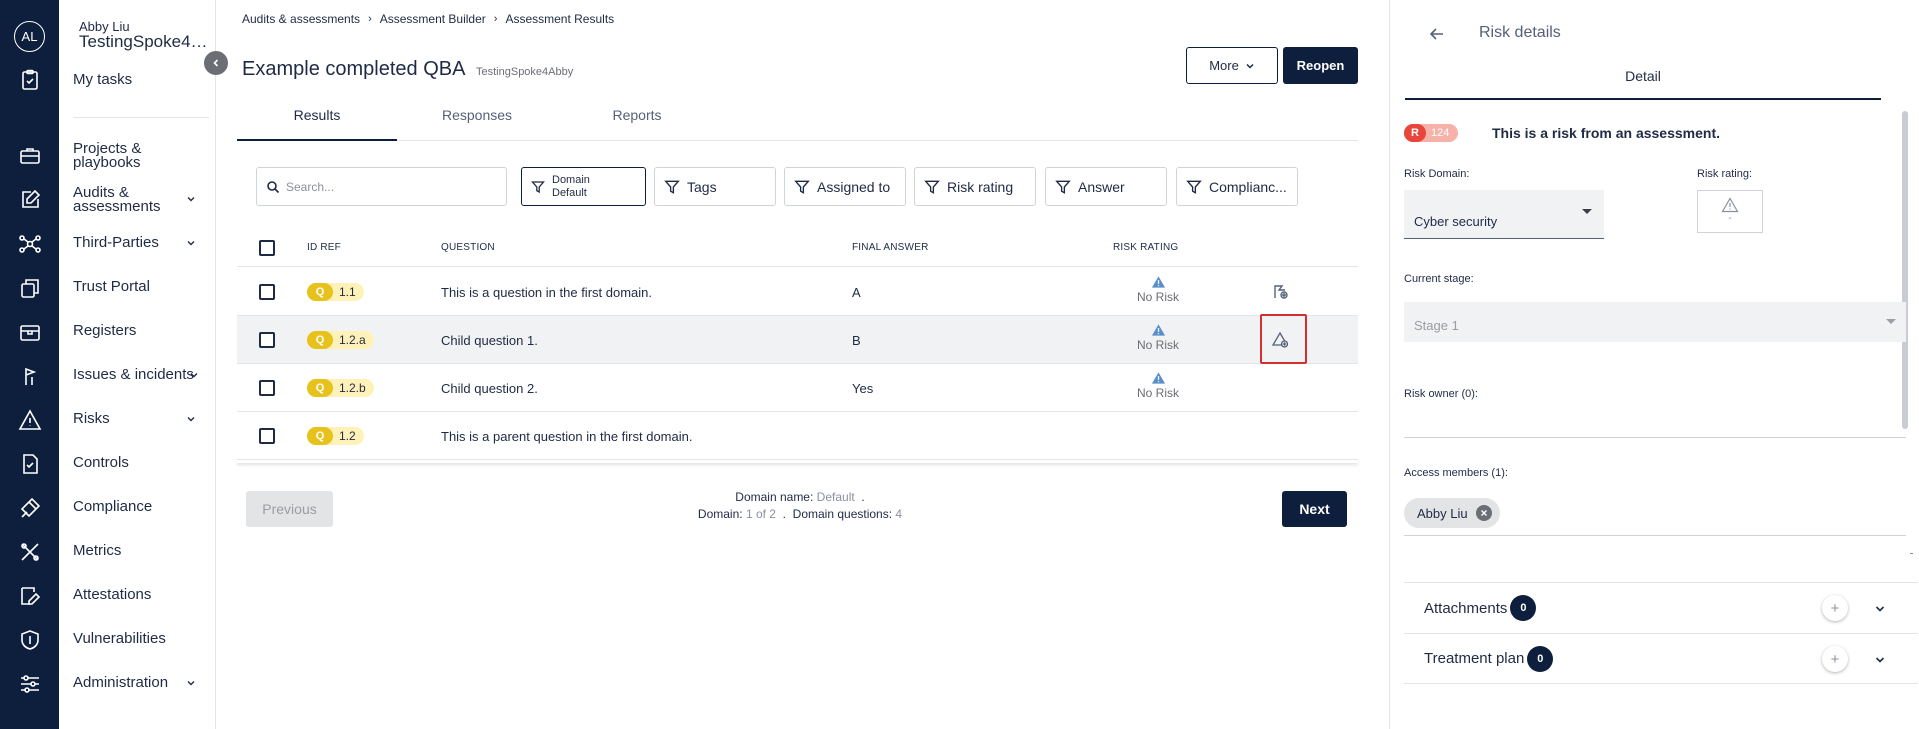 The image size is (1919, 729). I want to click on treatment-plan-section: Treatment plan 0 +, so click(1661, 658).